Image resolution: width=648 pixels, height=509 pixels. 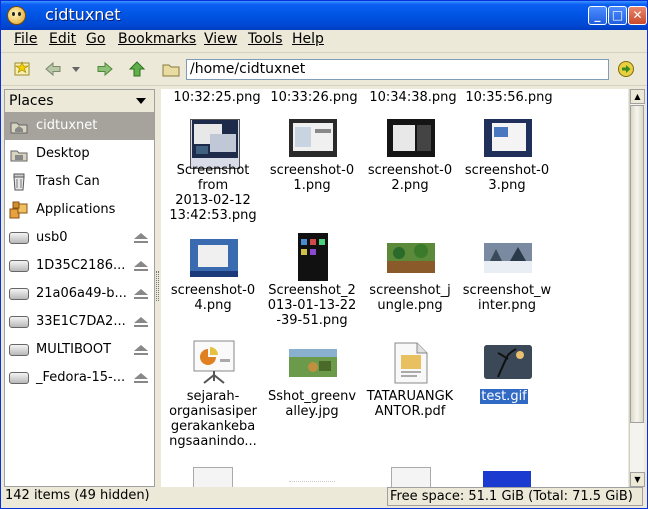 I want to click on title-bar: cidtuxnet _ □ ✕, so click(x=324, y=15).